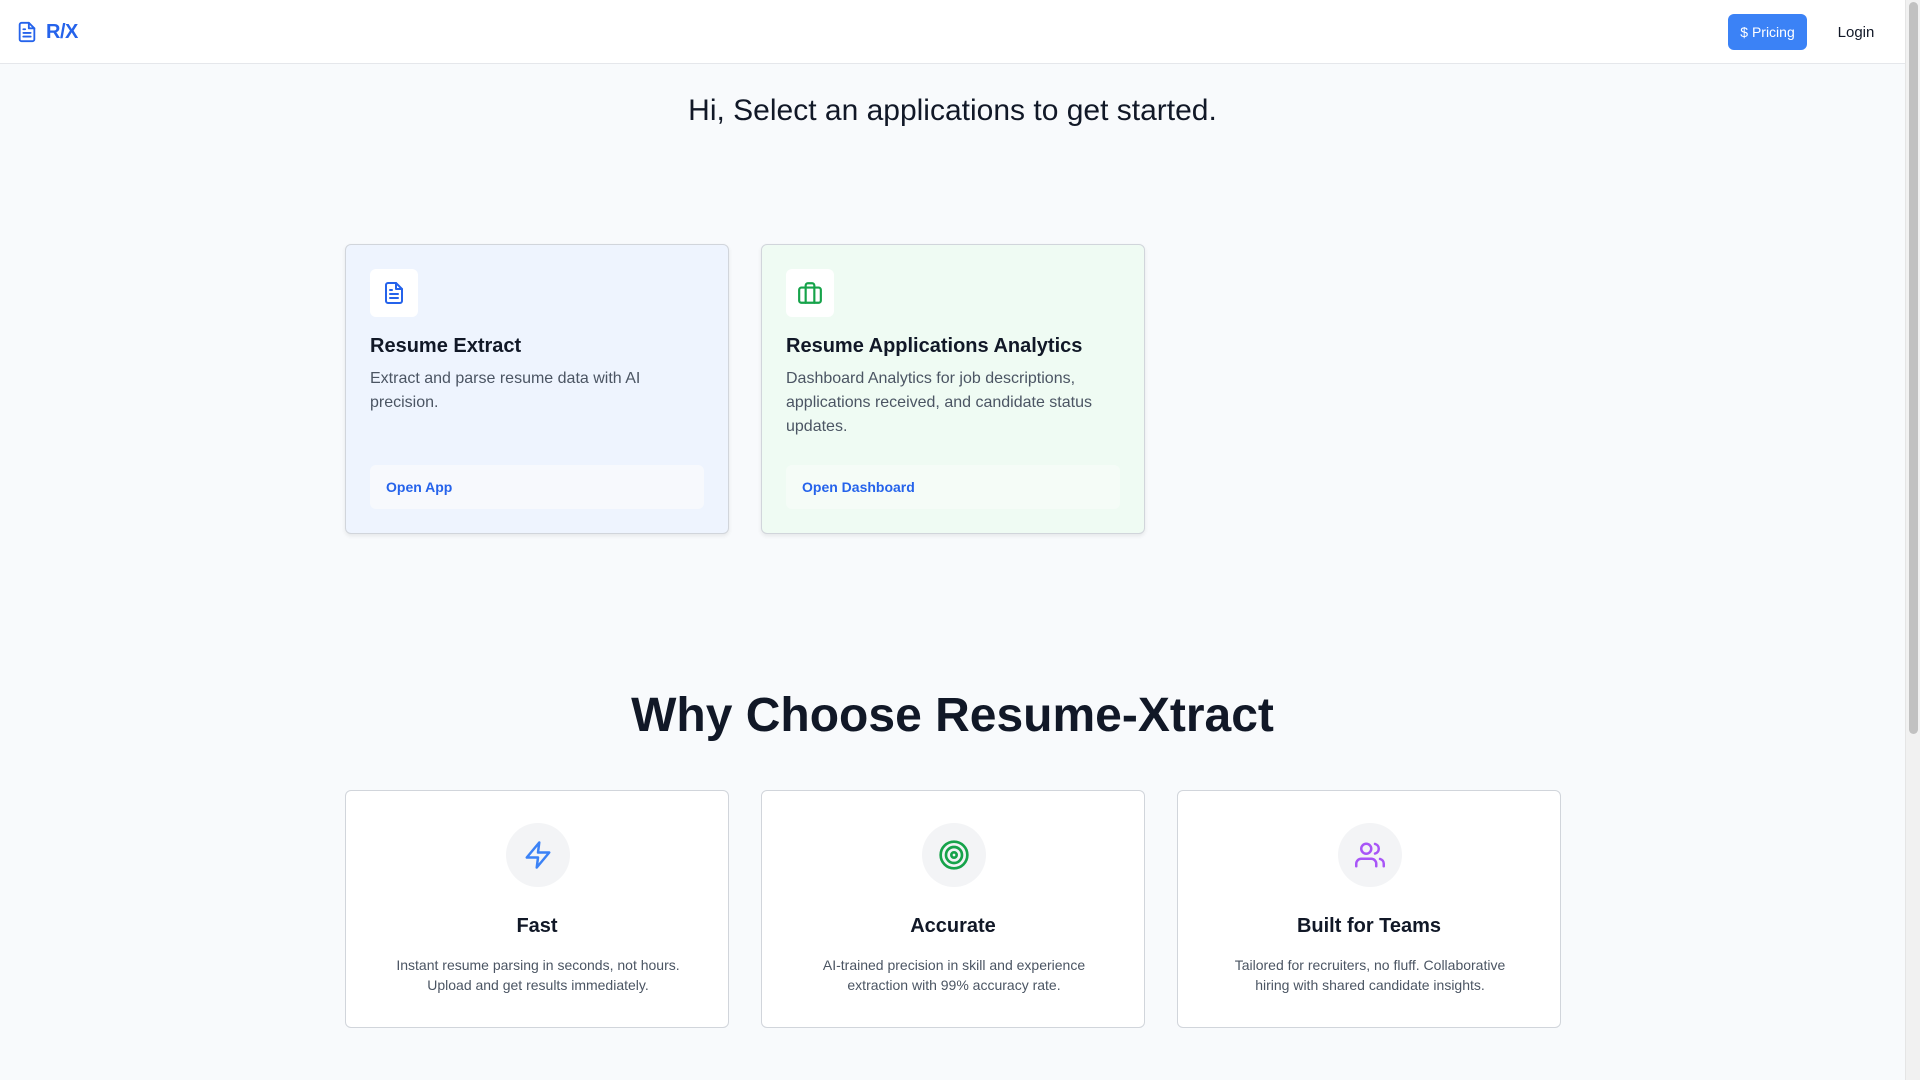 The height and width of the screenshot is (1080, 1920). Describe the element at coordinates (1369, 926) in the screenshot. I see `feature-title: Built for Teams` at that location.